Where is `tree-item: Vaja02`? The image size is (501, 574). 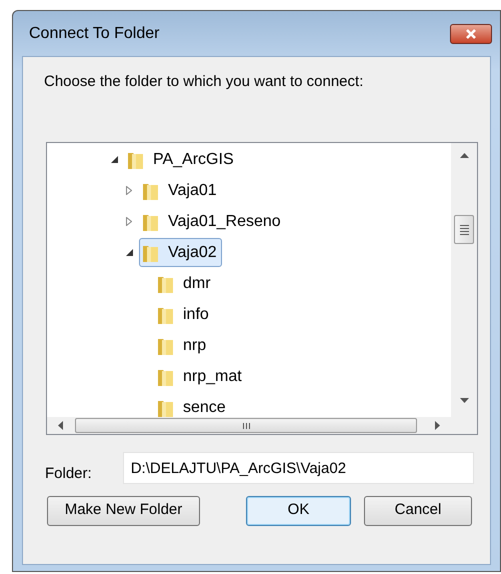 tree-item: Vaja02 is located at coordinates (180, 252).